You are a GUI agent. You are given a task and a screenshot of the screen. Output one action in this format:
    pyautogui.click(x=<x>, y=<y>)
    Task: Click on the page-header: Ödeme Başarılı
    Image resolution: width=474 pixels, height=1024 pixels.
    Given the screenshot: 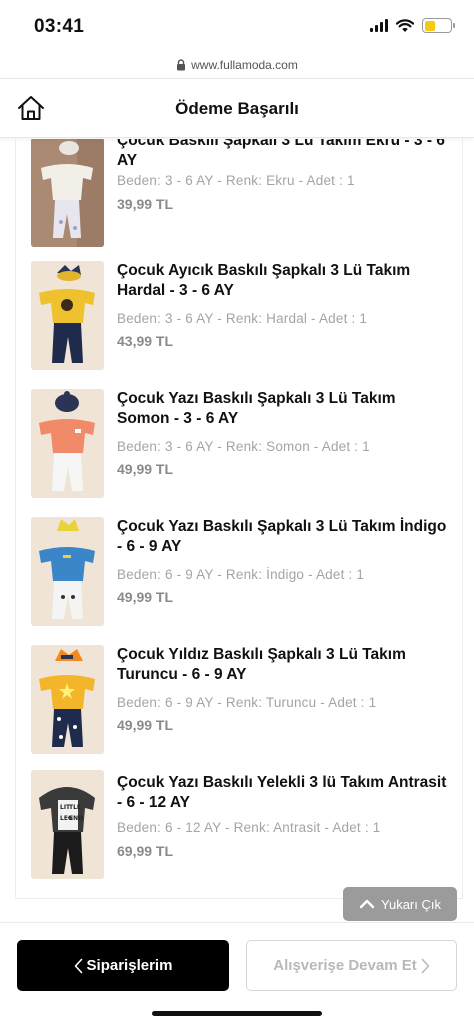 What is the action you would take?
    pyautogui.click(x=237, y=108)
    